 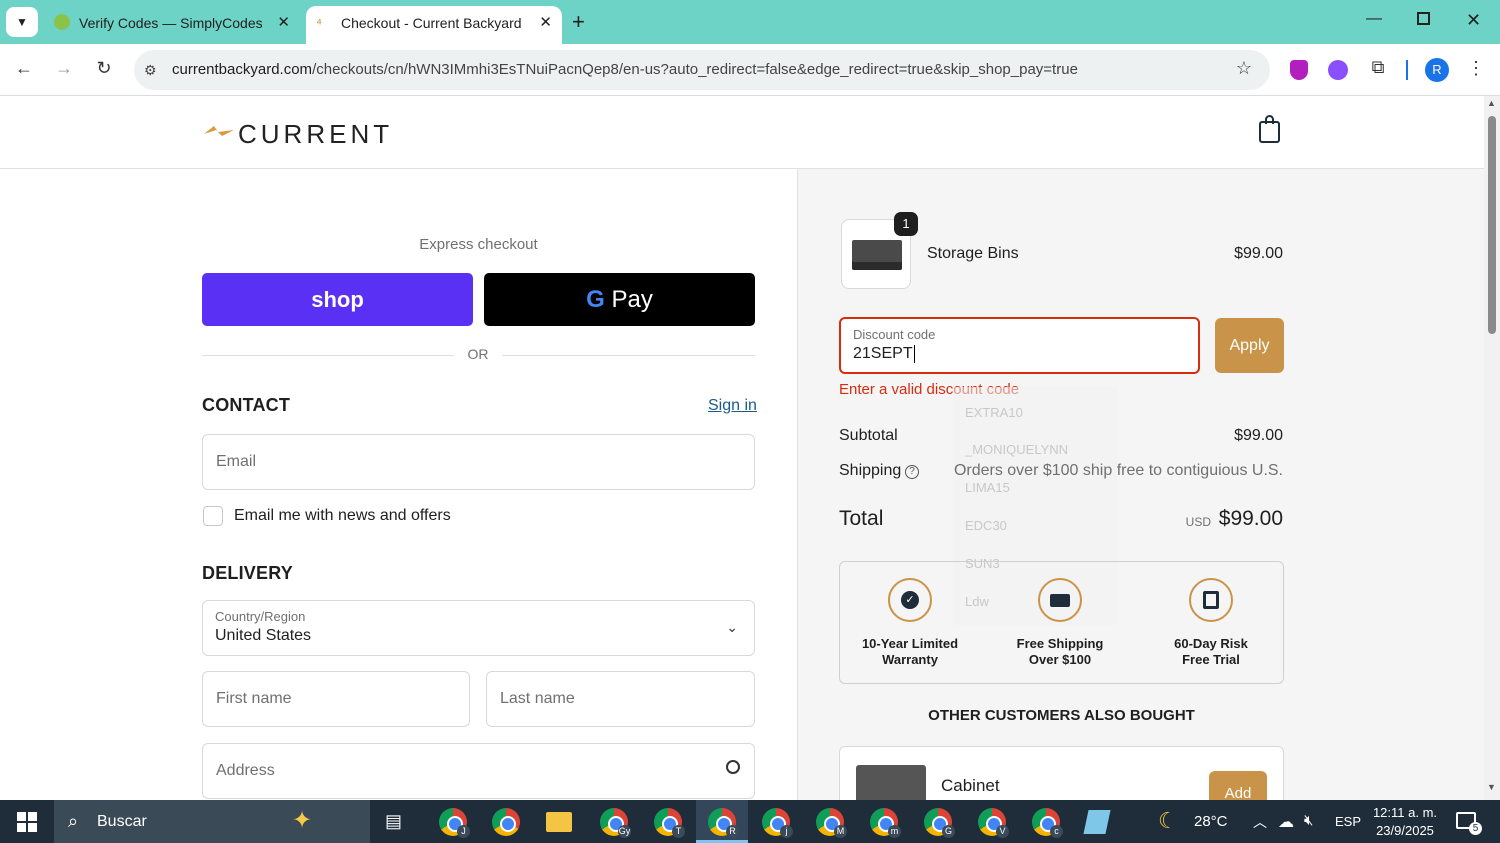 What do you see at coordinates (1047, 525) in the screenshot?
I see `autocomplete-option: EDC30` at bounding box center [1047, 525].